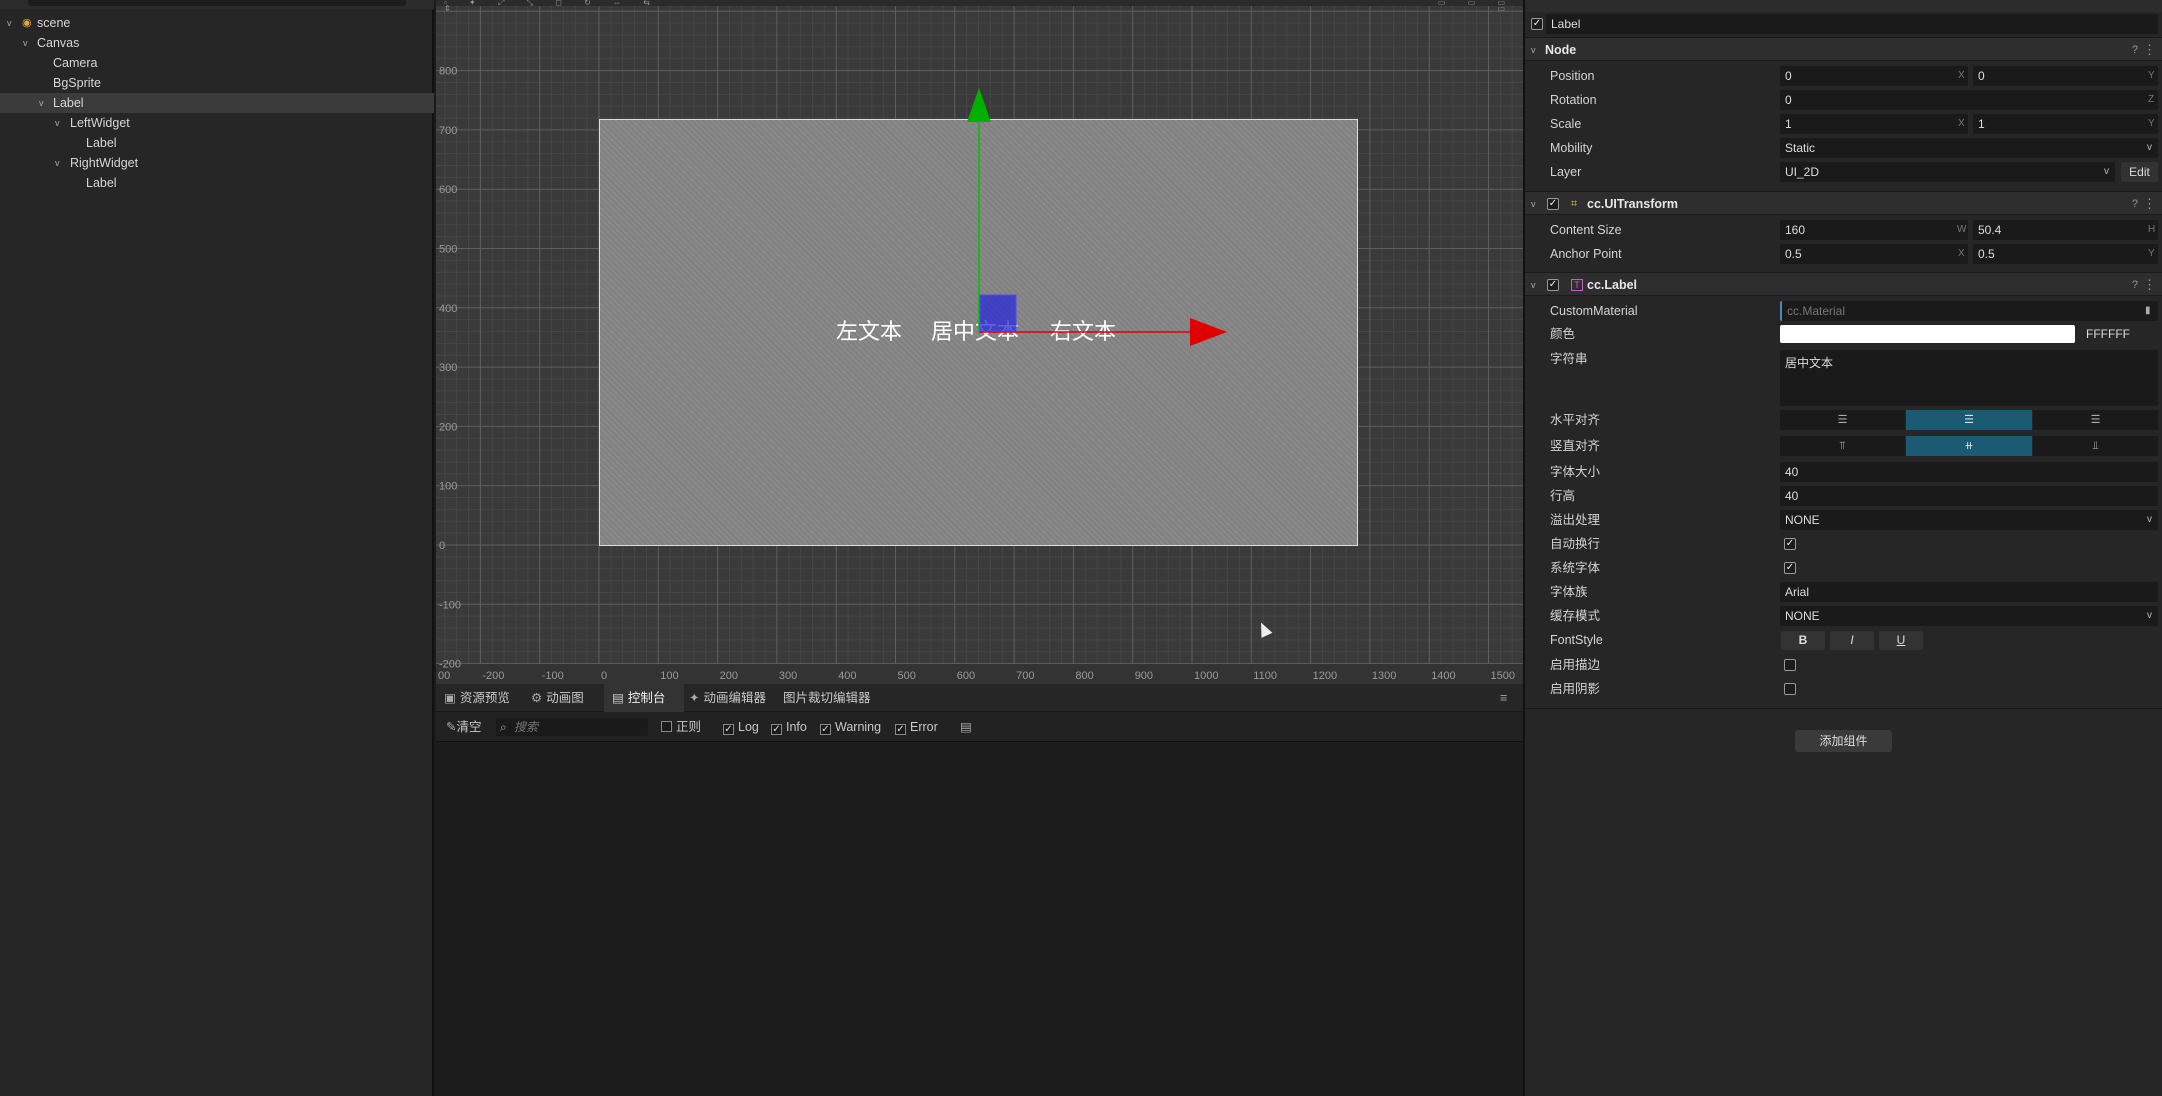 This screenshot has height=1096, width=2162. What do you see at coordinates (1852, 640) in the screenshot?
I see `italic-button: I` at bounding box center [1852, 640].